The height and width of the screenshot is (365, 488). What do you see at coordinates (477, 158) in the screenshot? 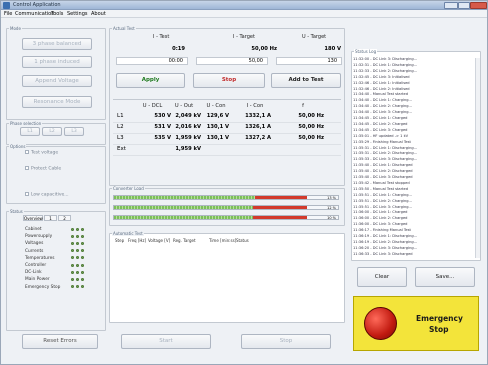
I see `log-scrollbar` at bounding box center [477, 158].